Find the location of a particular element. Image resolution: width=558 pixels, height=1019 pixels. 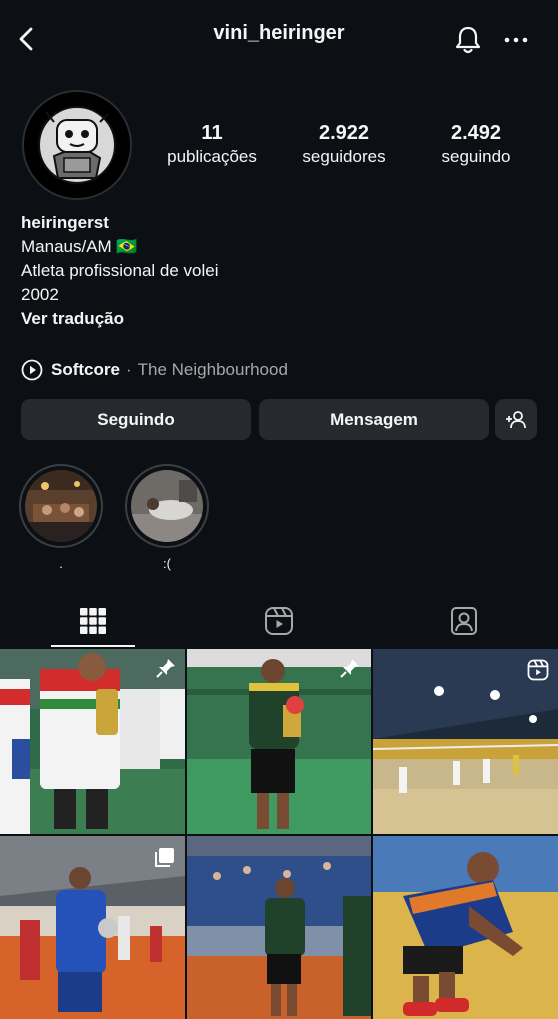

more-options-button is located at coordinates (516, 40).